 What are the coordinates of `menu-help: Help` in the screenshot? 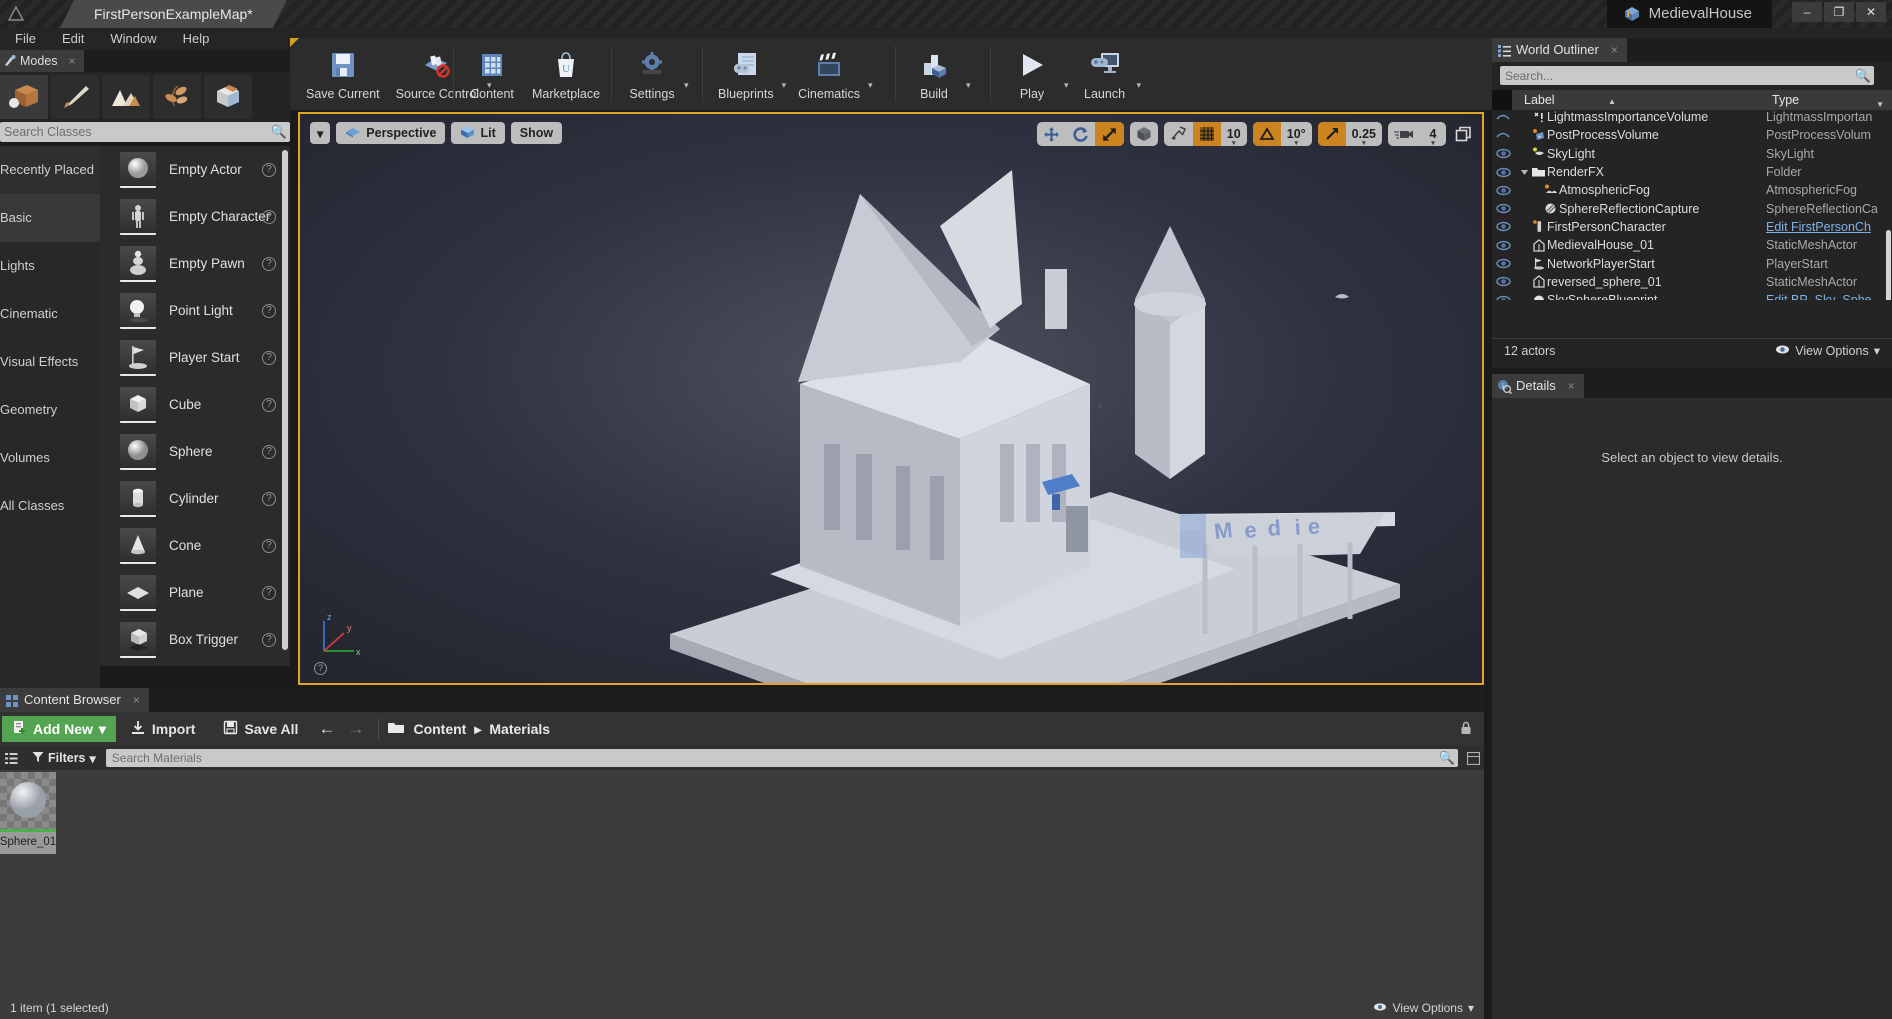 It's located at (196, 39).